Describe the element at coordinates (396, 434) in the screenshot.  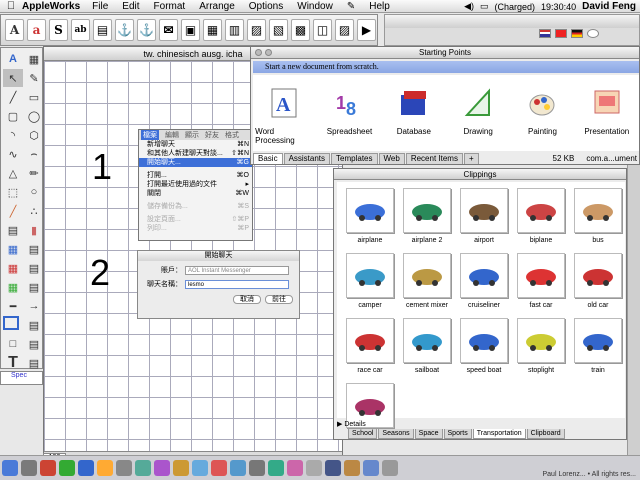
I see `tab-seasons: Seasons` at that location.